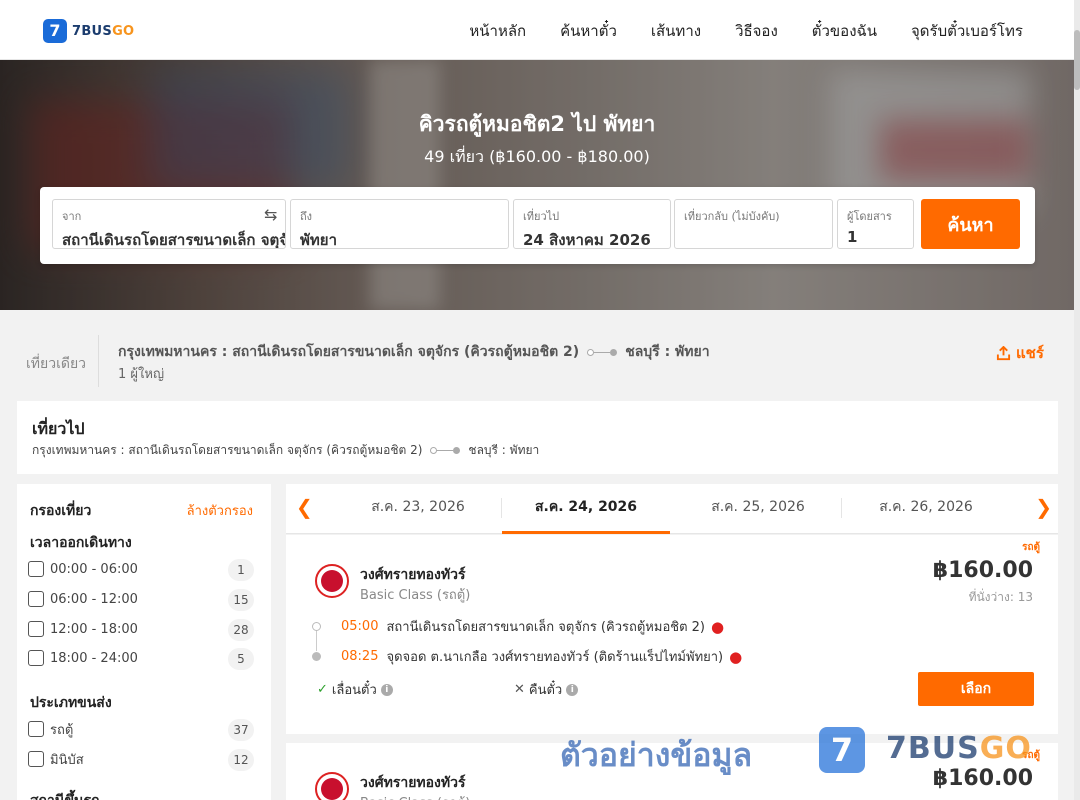  Describe the element at coordinates (519, 689) in the screenshot. I see `cross-icon: ✕` at that location.